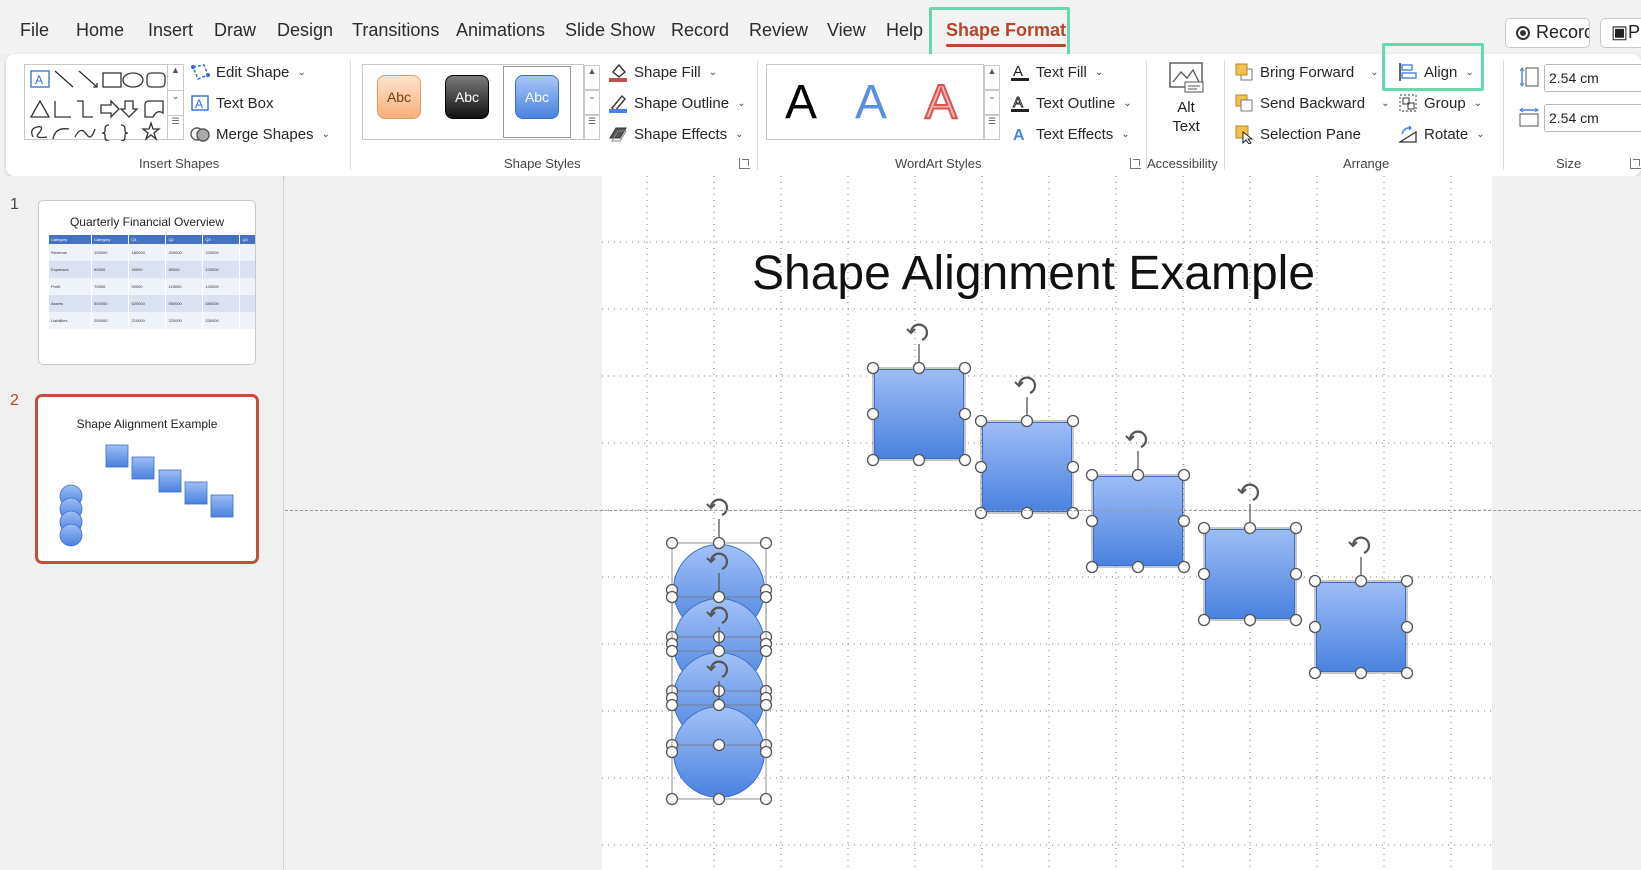  I want to click on shape-height-value: 2.54 cm, so click(1574, 78).